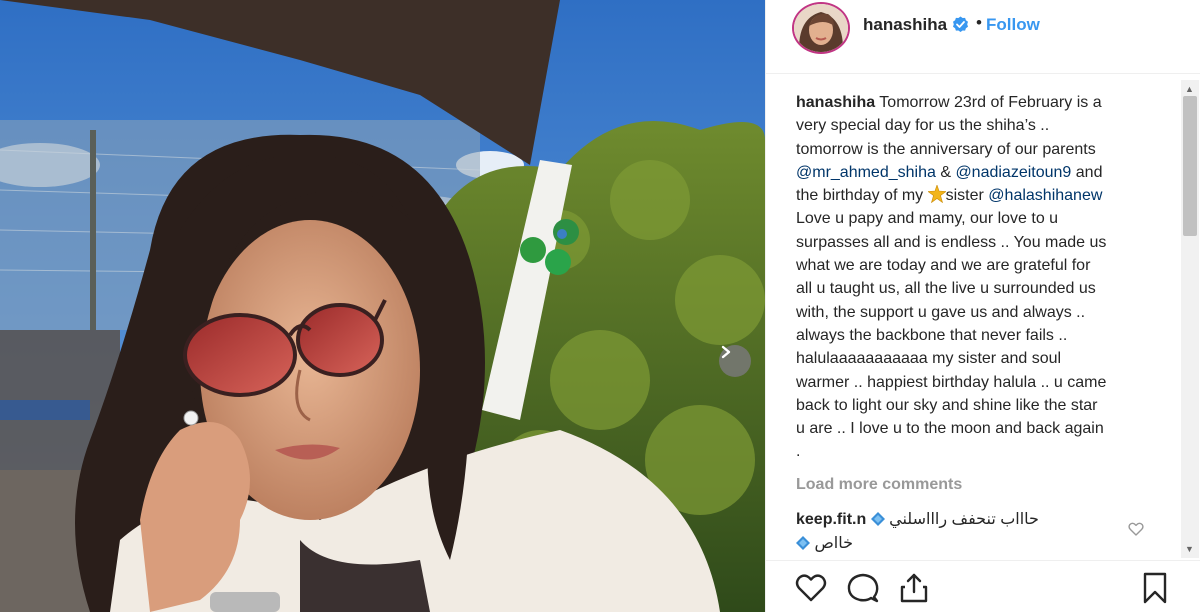  Describe the element at coordinates (1087, 172) in the screenshot. I see `caption-and: and` at that location.